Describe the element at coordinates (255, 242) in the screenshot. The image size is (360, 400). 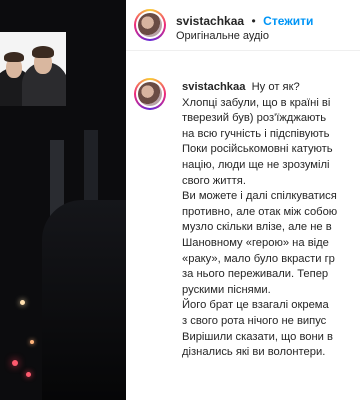
I see `caption-line: Шановному «герою» на віде` at that location.